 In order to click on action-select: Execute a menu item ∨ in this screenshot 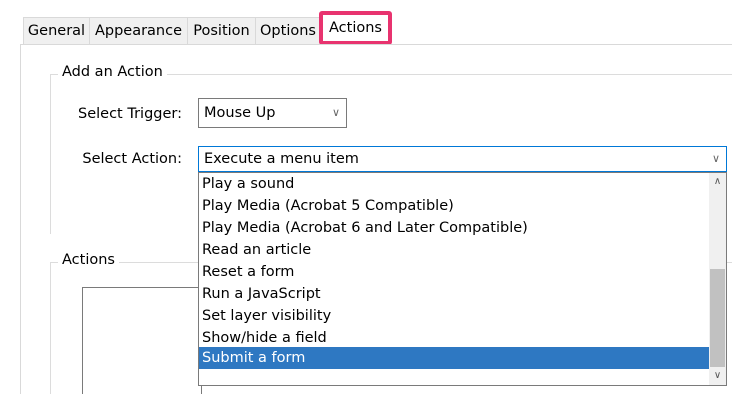, I will do `click(462, 159)`.